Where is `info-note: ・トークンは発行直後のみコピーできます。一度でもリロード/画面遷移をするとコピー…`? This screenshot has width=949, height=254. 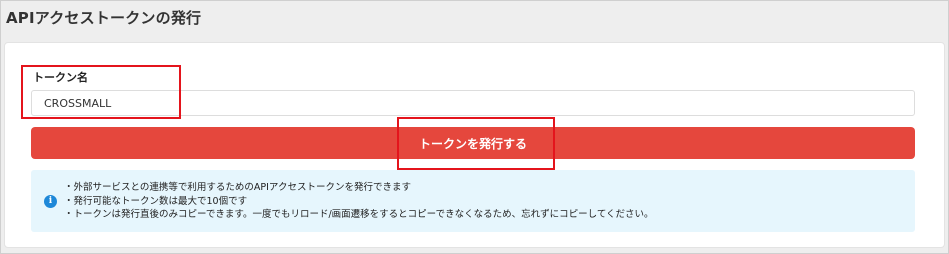
info-note: ・トークンは発行直後のみコピーできます。一度でもリロード/画面遷移をするとコピー… is located at coordinates (359, 214).